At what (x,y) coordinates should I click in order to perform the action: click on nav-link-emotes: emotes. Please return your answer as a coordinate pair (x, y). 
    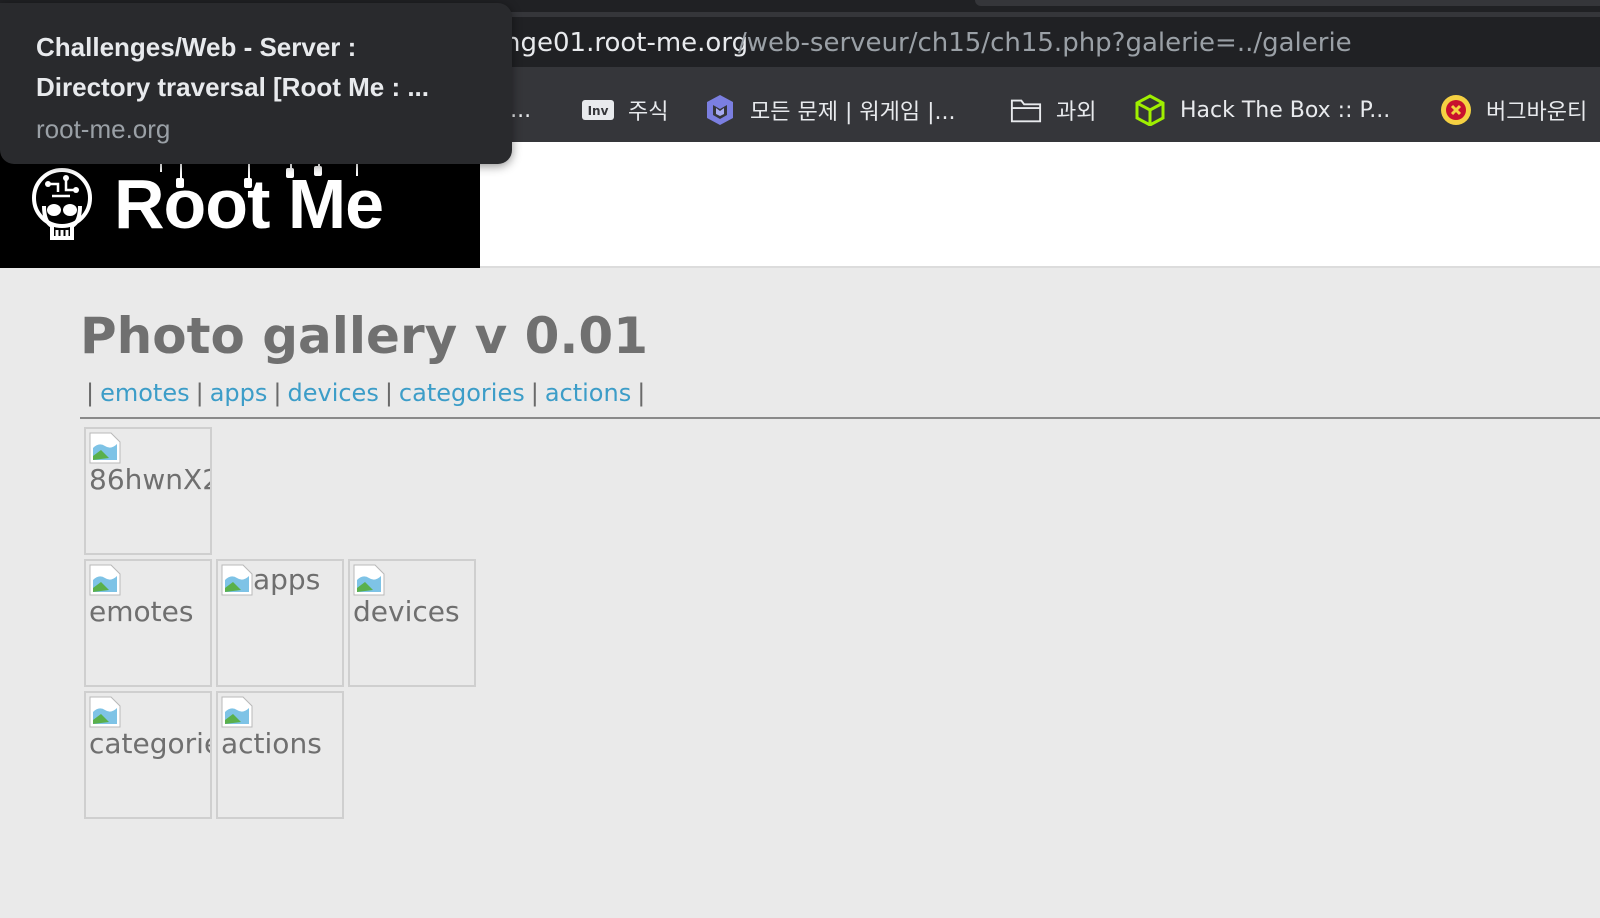
    Looking at the image, I should click on (145, 393).